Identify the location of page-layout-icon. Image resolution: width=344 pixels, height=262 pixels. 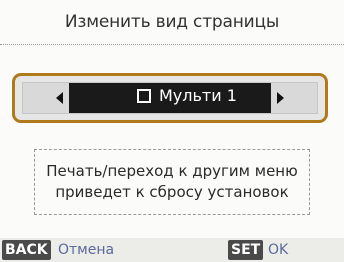
(144, 96).